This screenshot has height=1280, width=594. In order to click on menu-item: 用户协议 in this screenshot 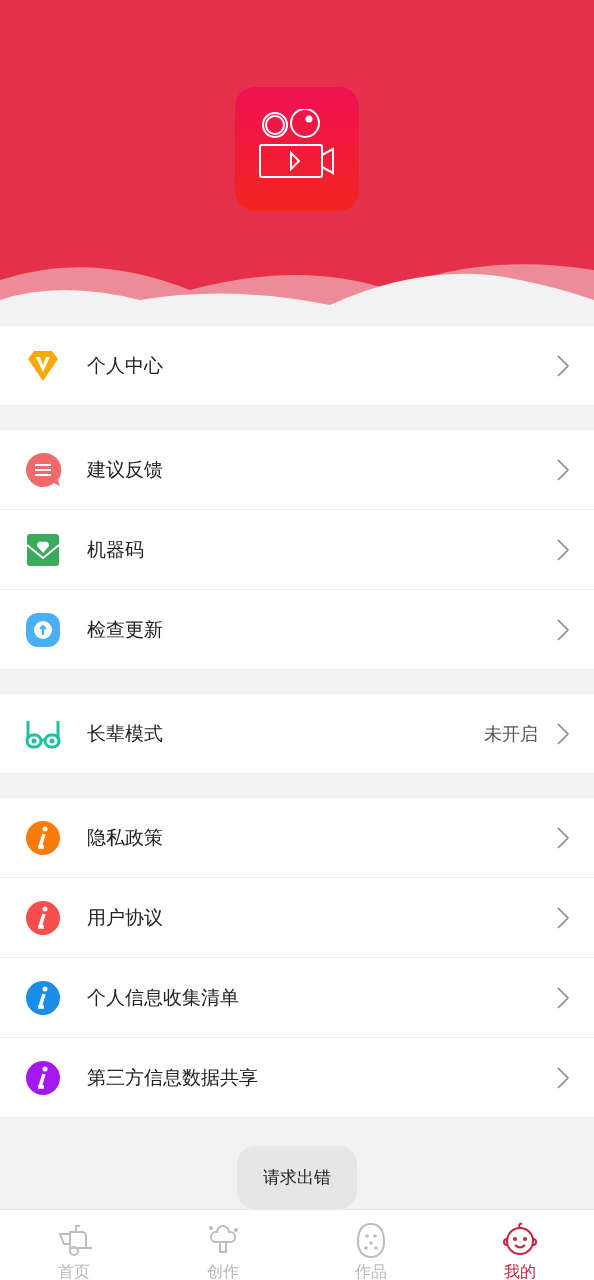, I will do `click(297, 918)`.